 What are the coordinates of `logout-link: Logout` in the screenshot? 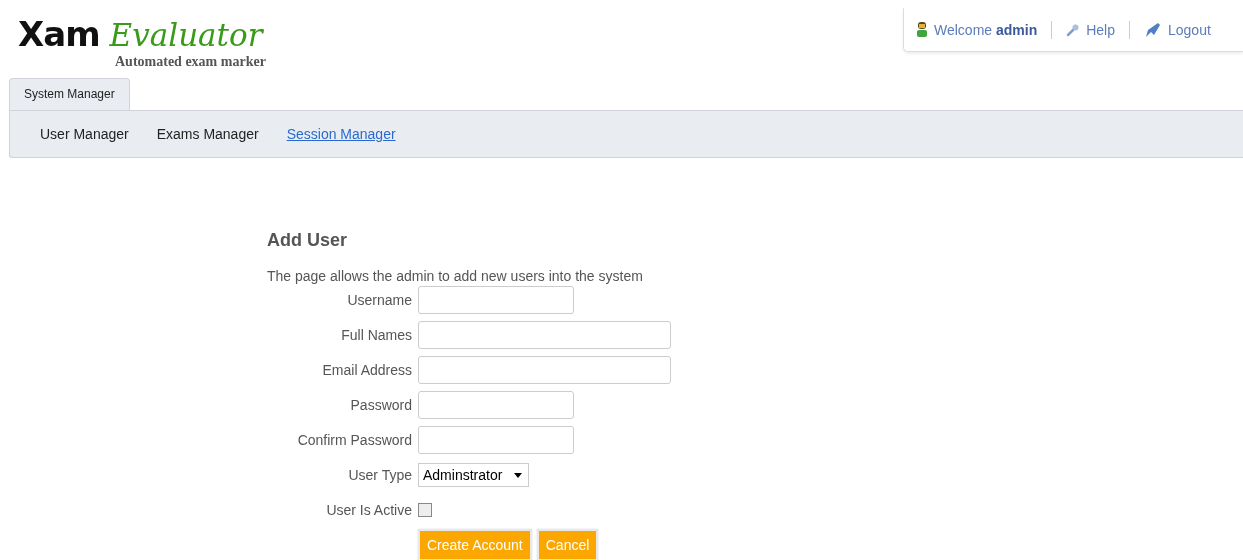 It's located at (1189, 29).